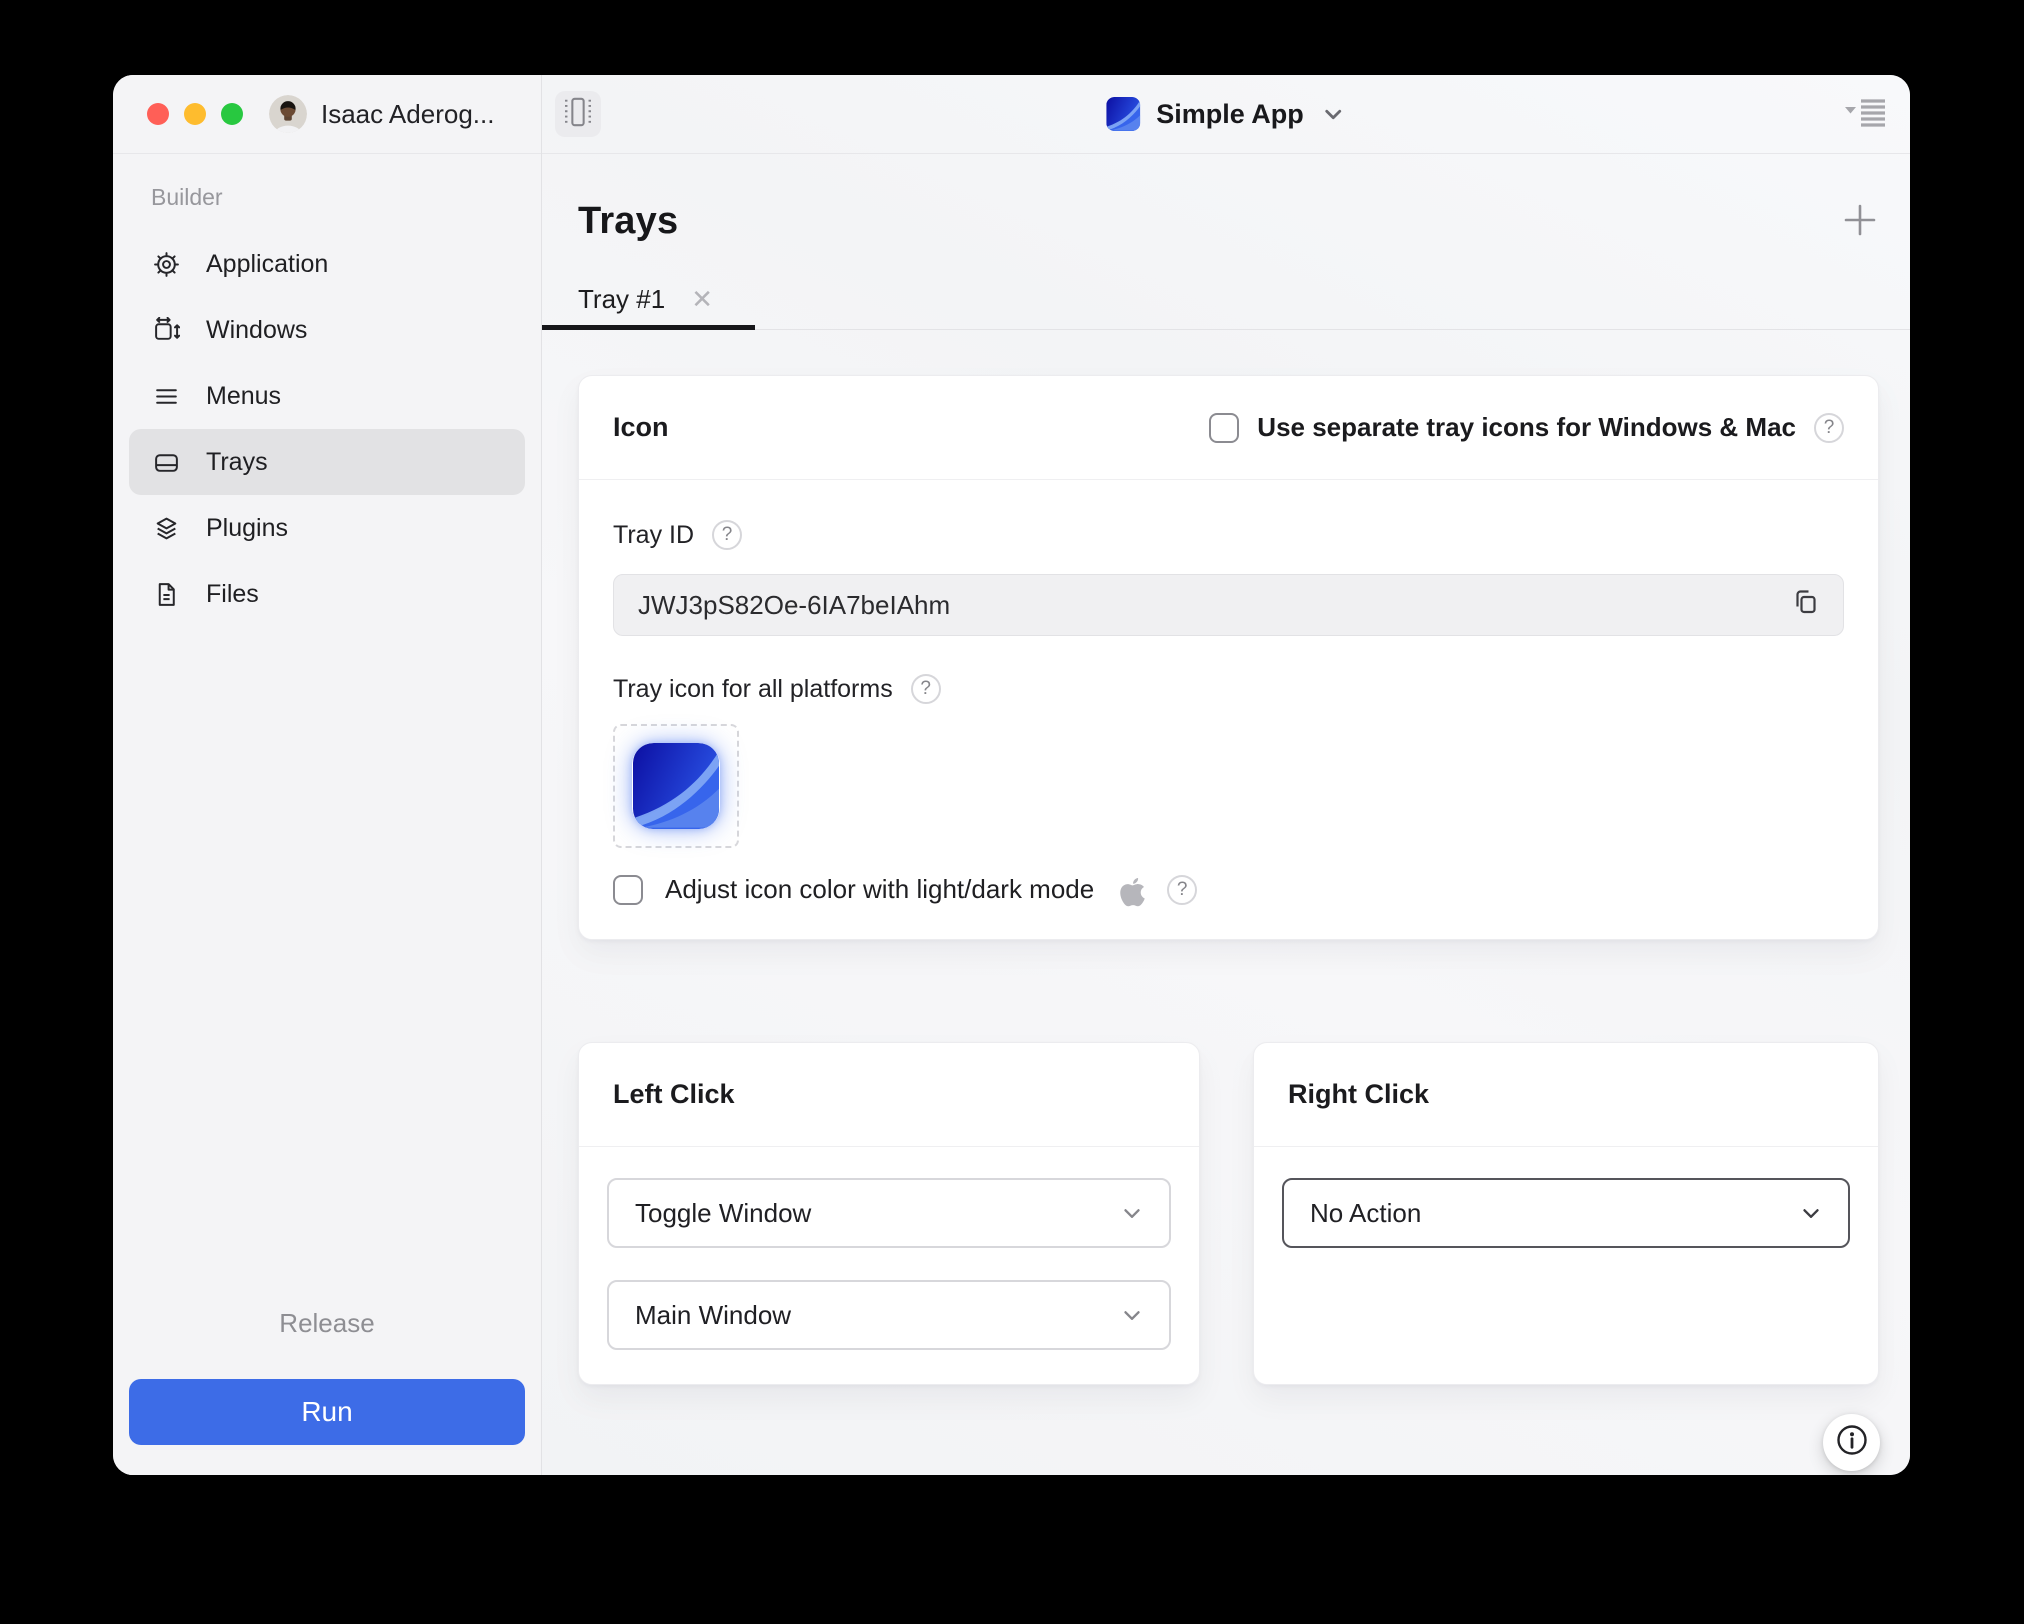 Image resolution: width=2024 pixels, height=1624 pixels. I want to click on sidebar-item-menus: Menus, so click(327, 396).